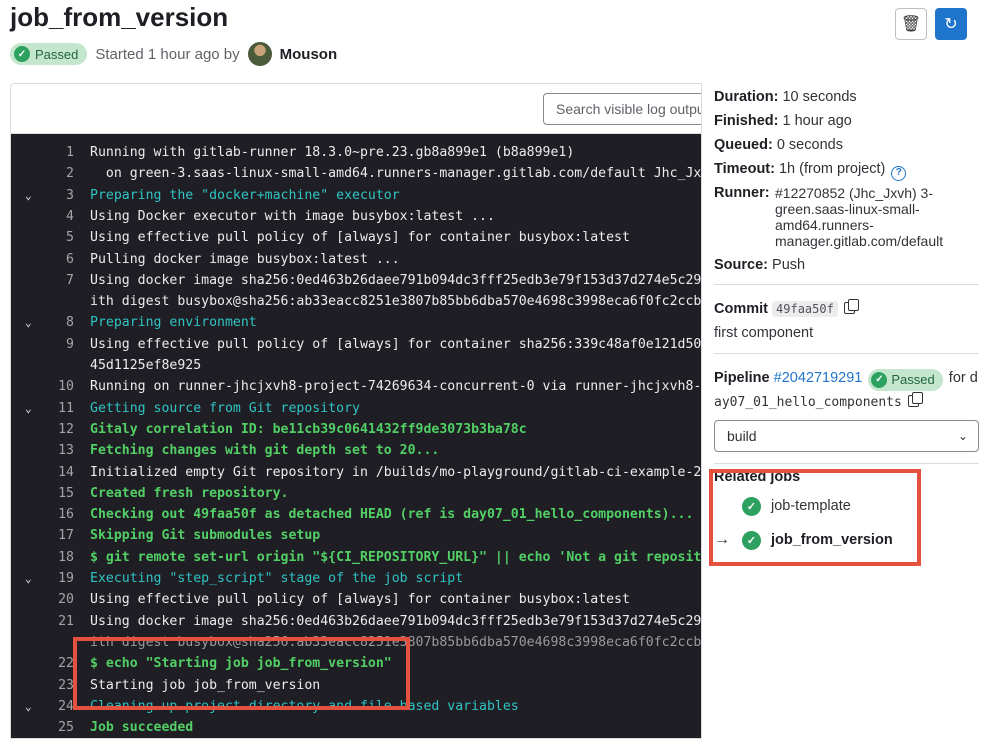 The width and height of the screenshot is (985, 739). What do you see at coordinates (622, 109) in the screenshot?
I see `search-input: Search visible log output` at bounding box center [622, 109].